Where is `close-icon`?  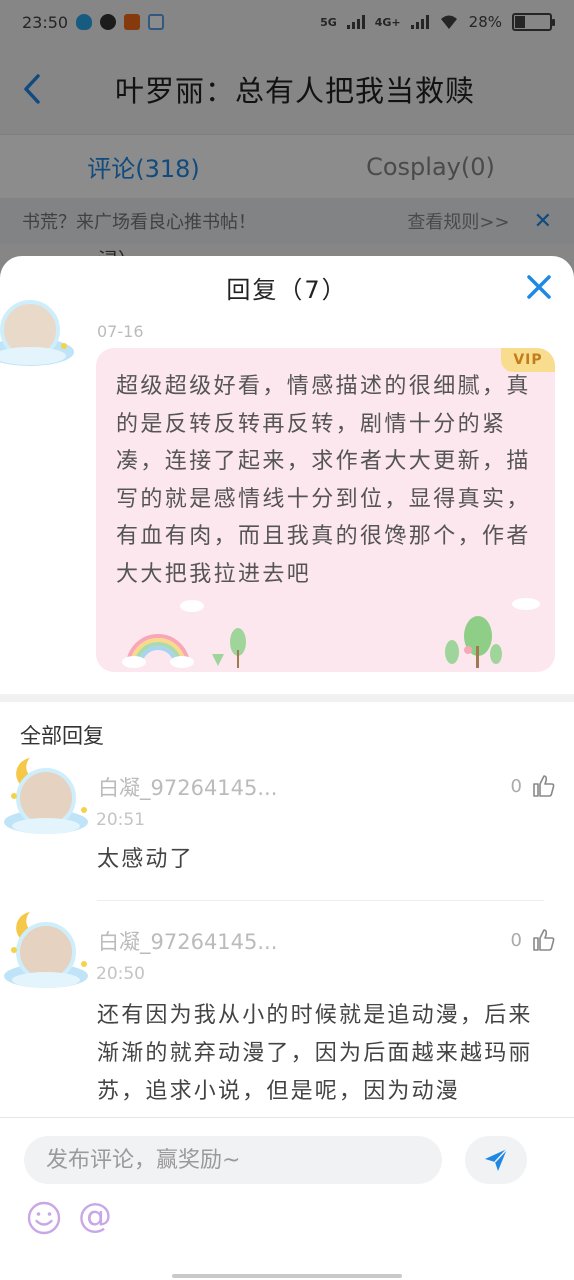 close-icon is located at coordinates (539, 287).